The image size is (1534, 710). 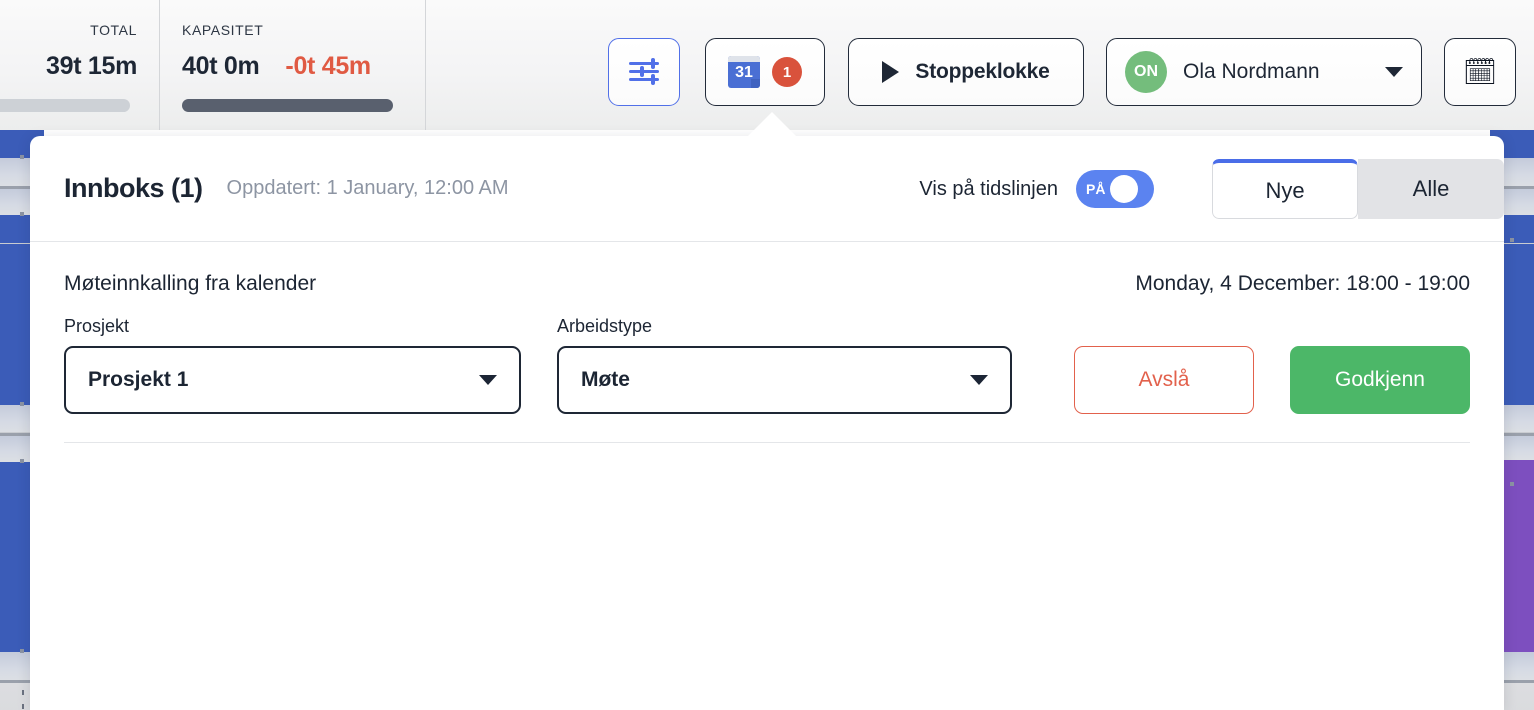 What do you see at coordinates (787, 72) in the screenshot?
I see `inbox-count-badge: 1` at bounding box center [787, 72].